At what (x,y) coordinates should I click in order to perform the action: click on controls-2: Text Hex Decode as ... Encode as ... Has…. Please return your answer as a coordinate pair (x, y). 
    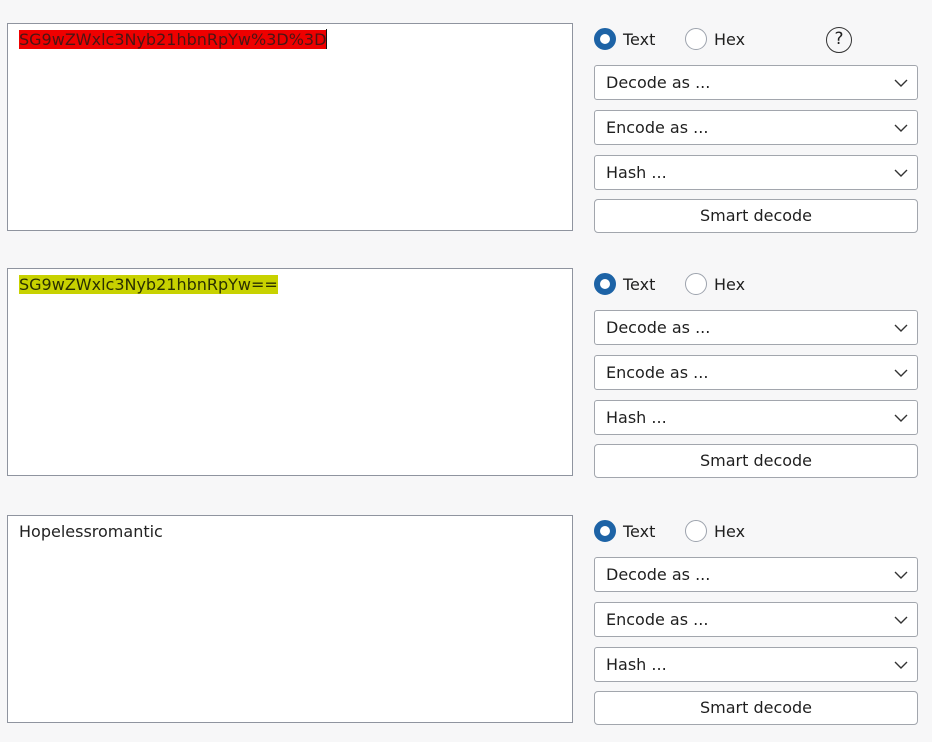
    Looking at the image, I should click on (756, 373).